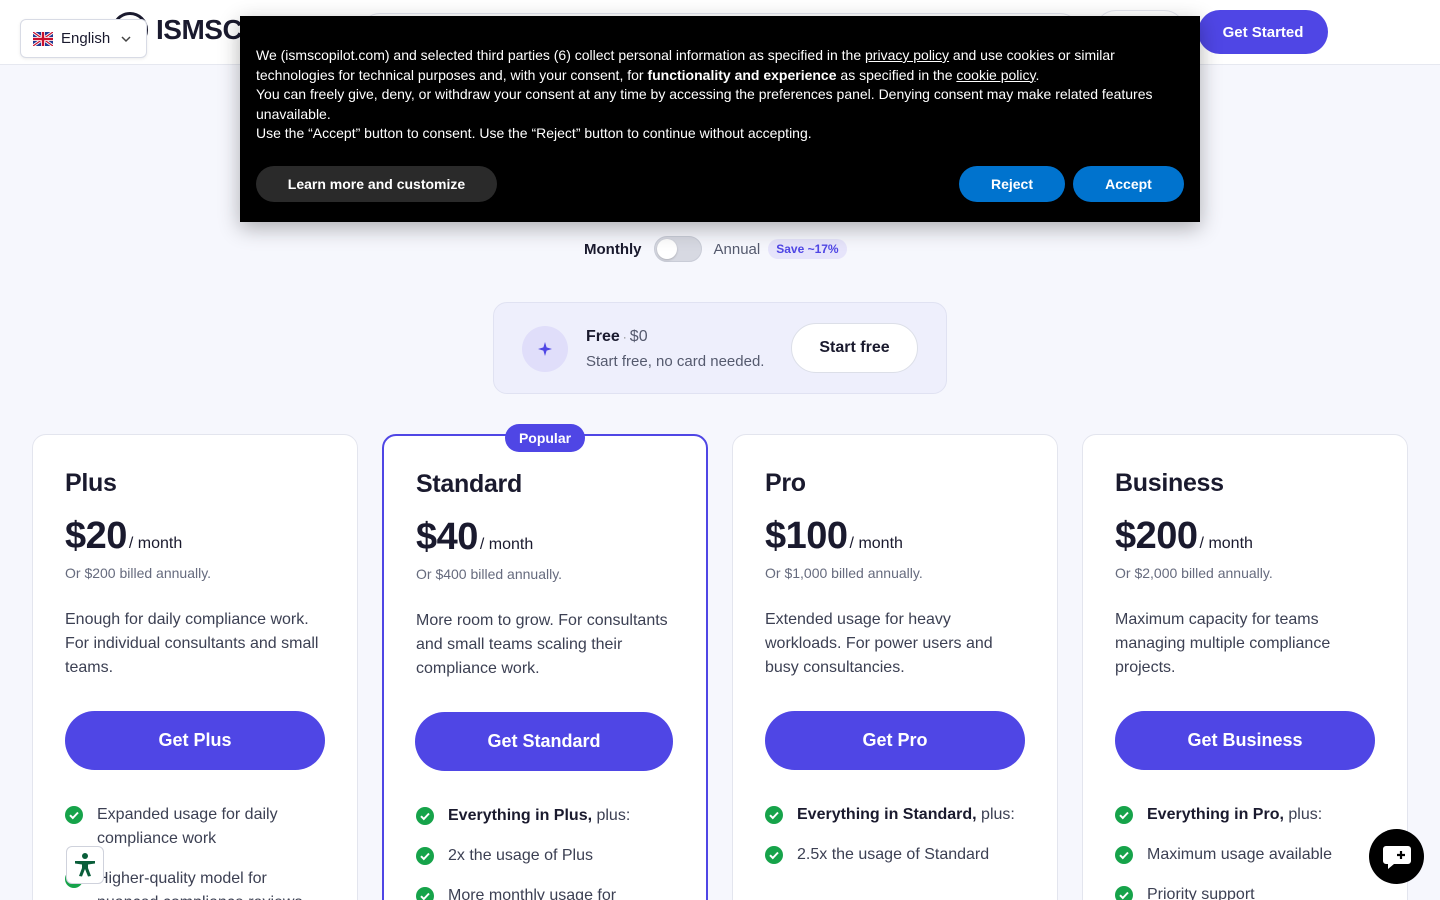 This screenshot has width=1440, height=900. What do you see at coordinates (1184, 536) in the screenshot?
I see `plan-price: $200/ month` at bounding box center [1184, 536].